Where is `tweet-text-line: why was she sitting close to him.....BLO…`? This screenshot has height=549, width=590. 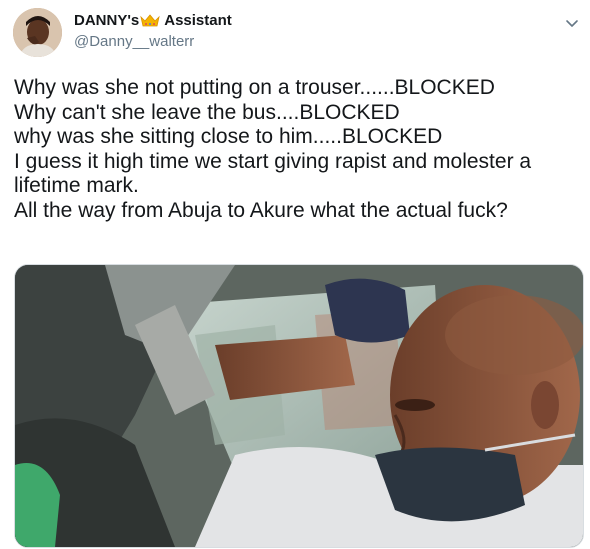 tweet-text-line: why was she sitting close to him.....BLO… is located at coordinates (228, 137).